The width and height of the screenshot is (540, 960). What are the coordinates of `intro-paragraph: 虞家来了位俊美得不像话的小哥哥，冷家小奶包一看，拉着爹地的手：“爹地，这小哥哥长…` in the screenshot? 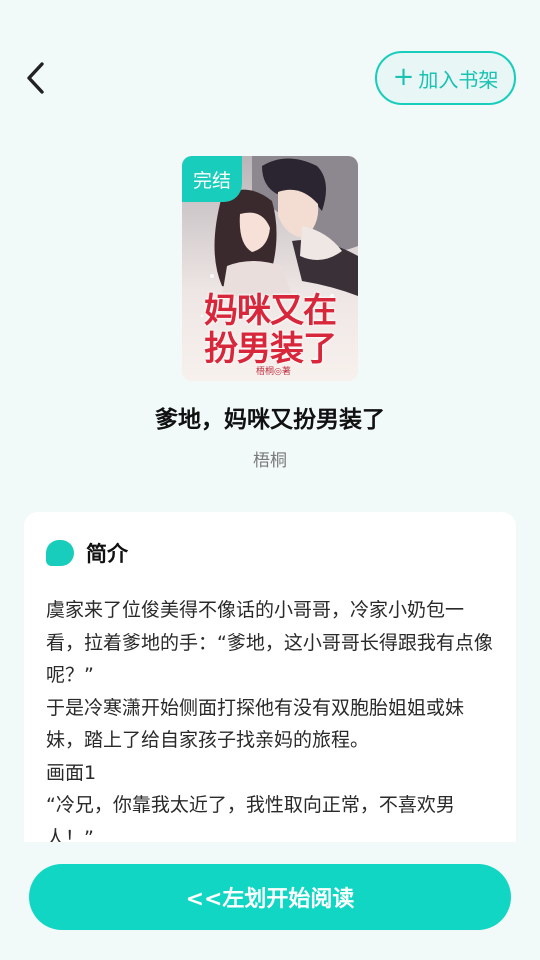 It's located at (269, 642).